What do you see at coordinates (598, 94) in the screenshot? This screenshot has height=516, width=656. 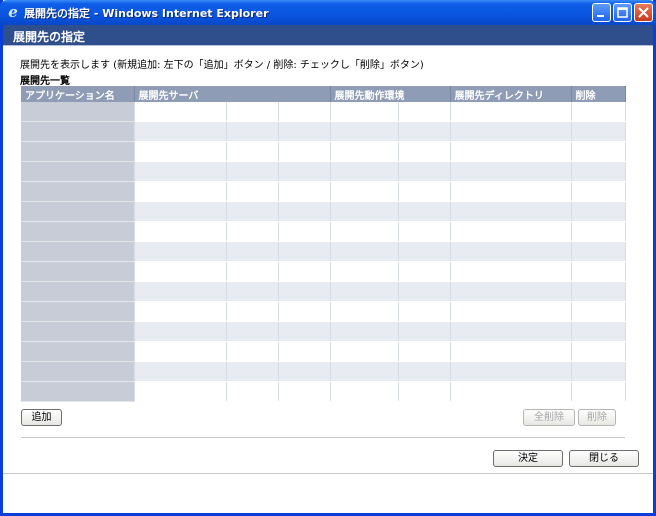 I see `column-header-delete: 削除` at bounding box center [598, 94].